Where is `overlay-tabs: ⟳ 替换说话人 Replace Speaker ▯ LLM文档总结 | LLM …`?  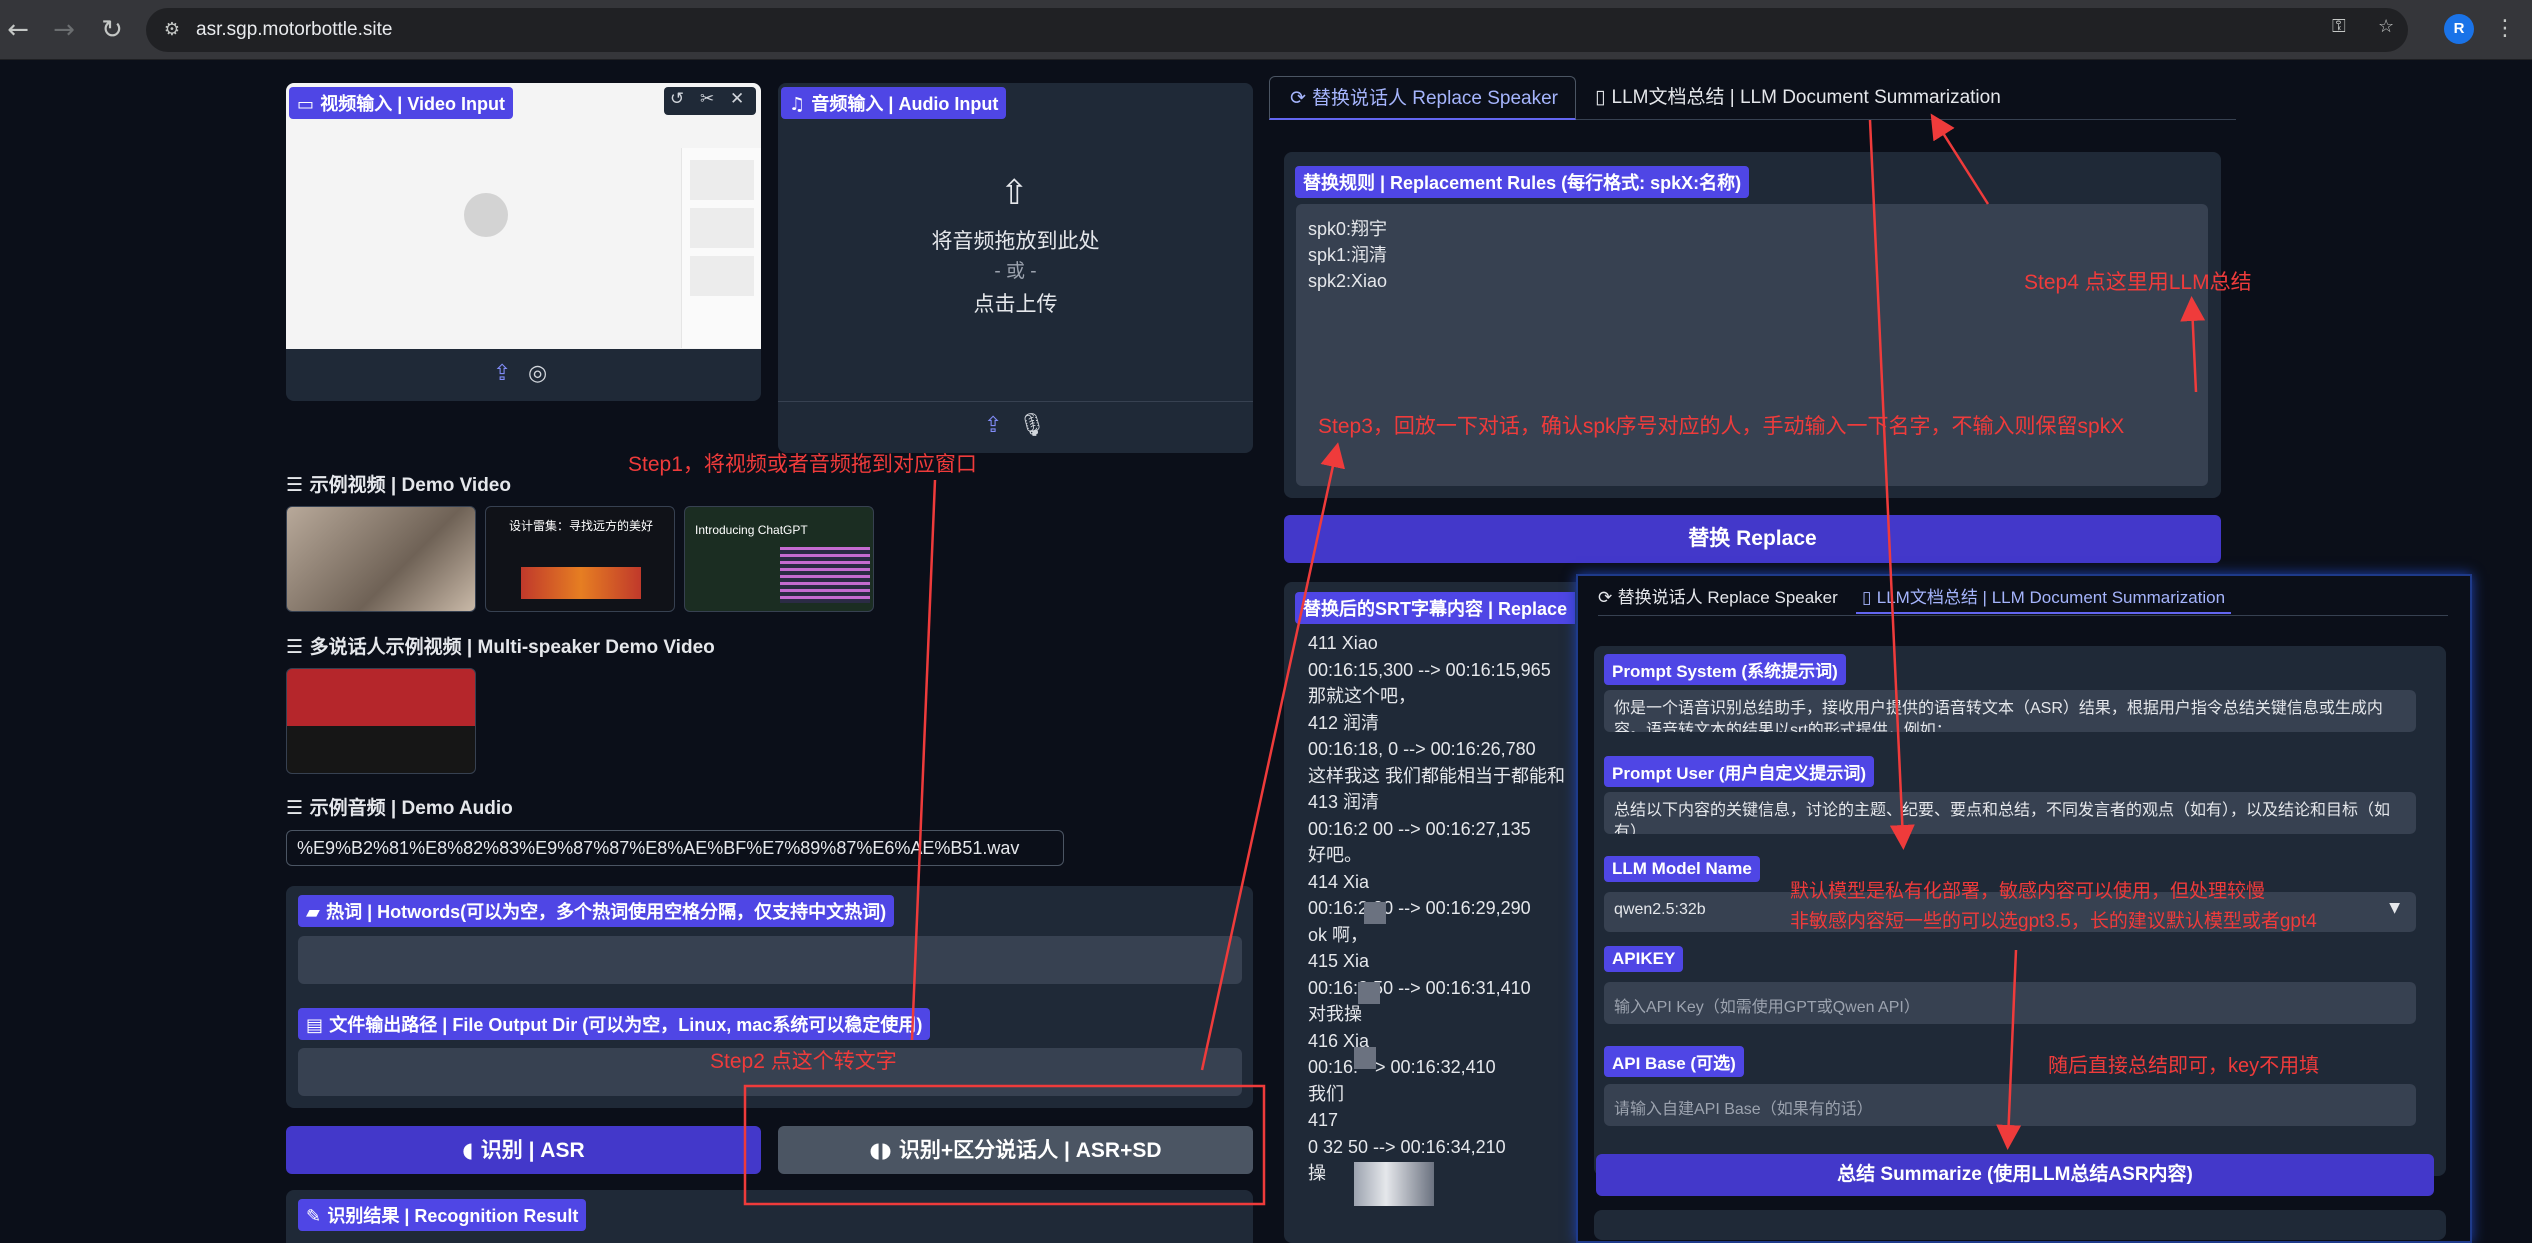
overlay-tabs: ⟳ 替换说话人 Replace Speaker ▯ LLM文档总结 | LLM … is located at coordinates (2023, 600).